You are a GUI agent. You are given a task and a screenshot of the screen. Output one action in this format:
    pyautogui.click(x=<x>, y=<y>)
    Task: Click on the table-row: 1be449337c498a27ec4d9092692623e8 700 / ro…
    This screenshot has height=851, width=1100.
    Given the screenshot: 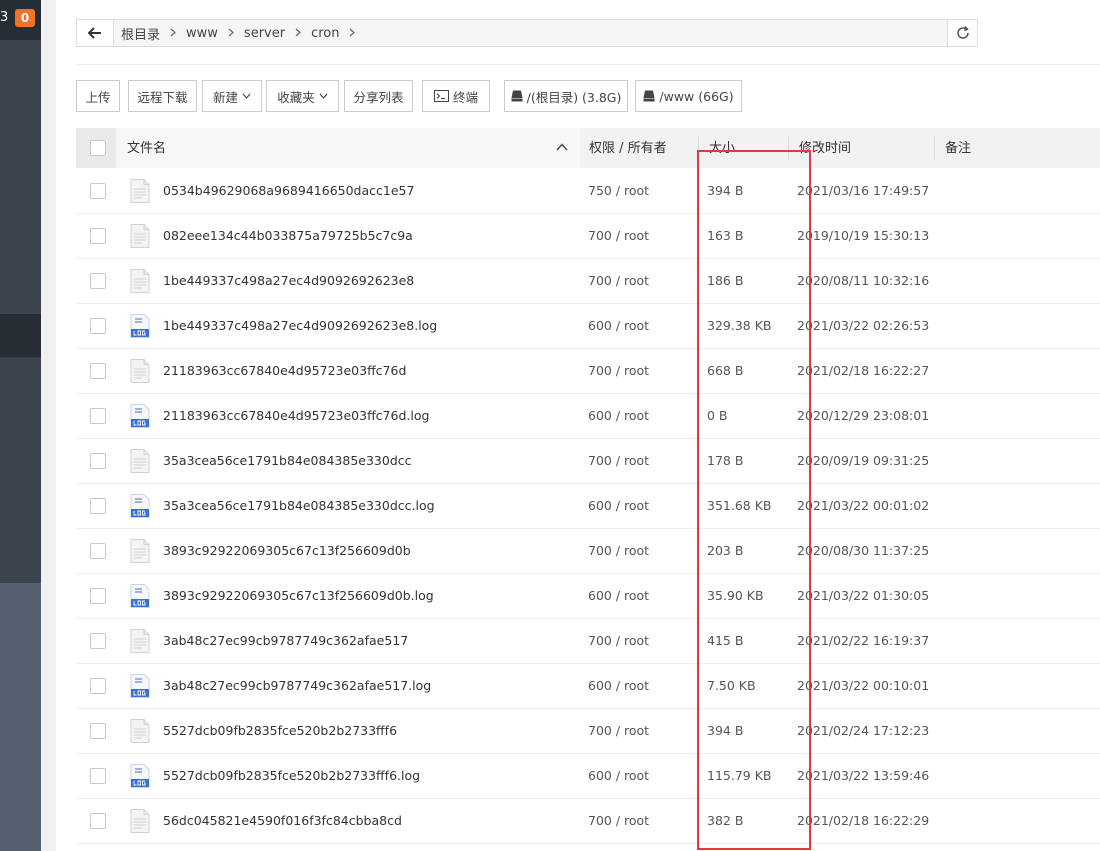 What is the action you would take?
    pyautogui.click(x=588, y=281)
    